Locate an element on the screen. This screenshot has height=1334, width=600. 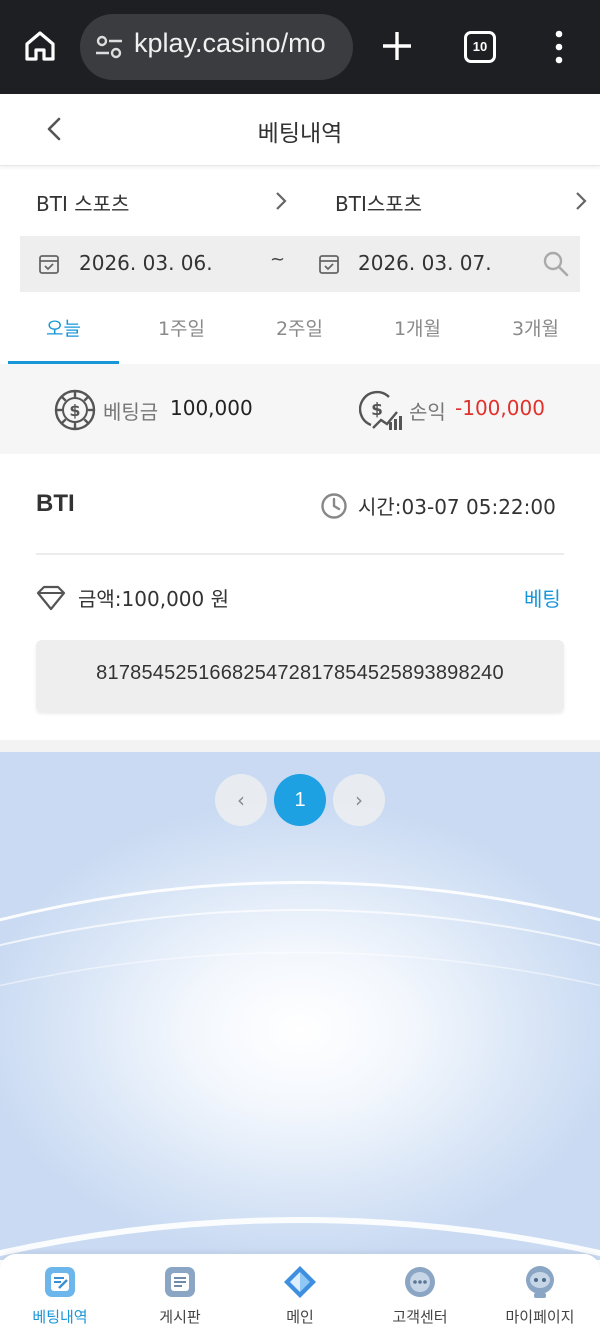
chip-dollar-icon: $ is located at coordinates (75, 410).